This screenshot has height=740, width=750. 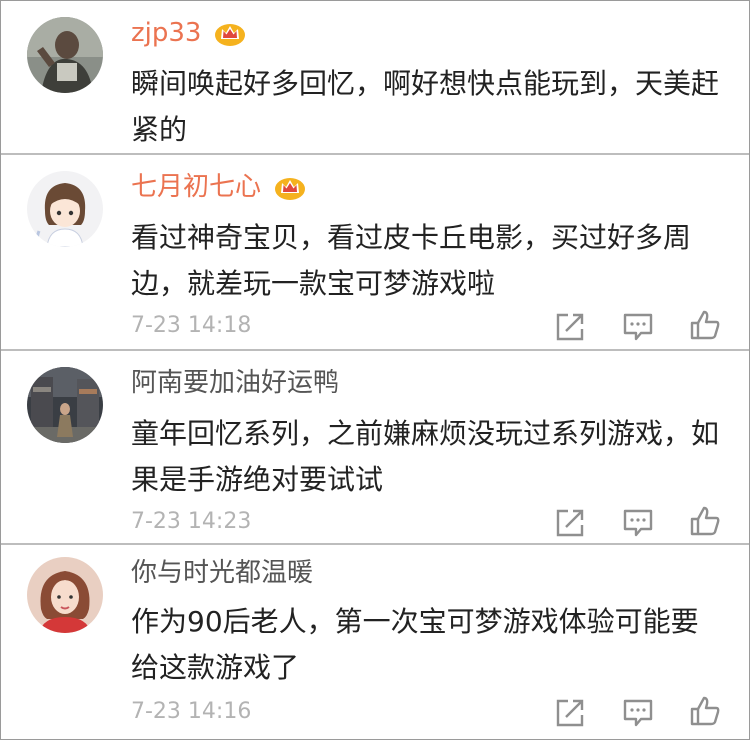 I want to click on comment-text: 看过神奇宝贝，看过皮卡丘电影，买过好多周边，就差玩一款宝可梦游戏啦, so click(x=411, y=260).